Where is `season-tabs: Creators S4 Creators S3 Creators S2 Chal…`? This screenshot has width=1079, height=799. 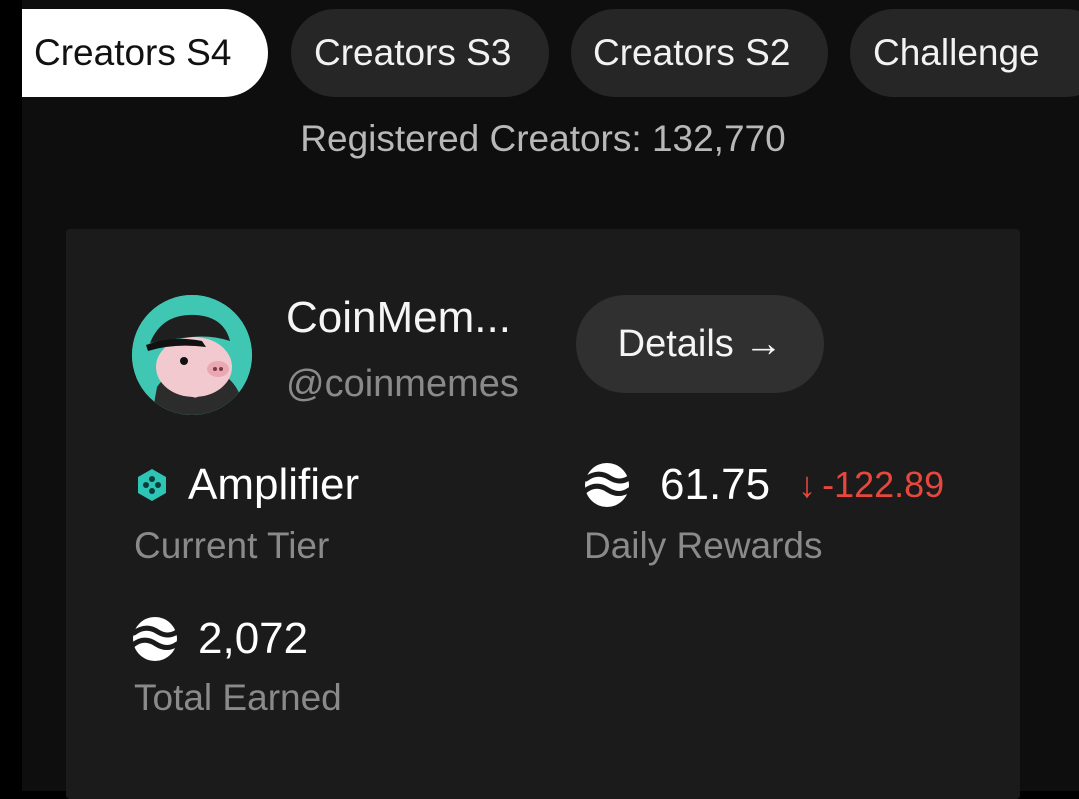 season-tabs: Creators S4 Creators S3 Creators S2 Chal… is located at coordinates (550, 53).